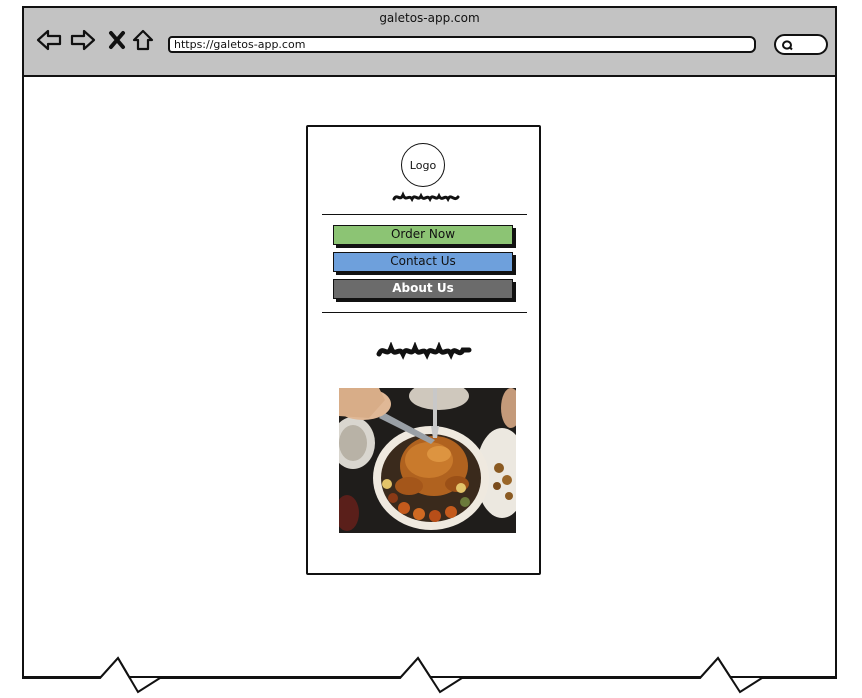  What do you see at coordinates (423, 235) in the screenshot?
I see `order-now-button: Order Now` at bounding box center [423, 235].